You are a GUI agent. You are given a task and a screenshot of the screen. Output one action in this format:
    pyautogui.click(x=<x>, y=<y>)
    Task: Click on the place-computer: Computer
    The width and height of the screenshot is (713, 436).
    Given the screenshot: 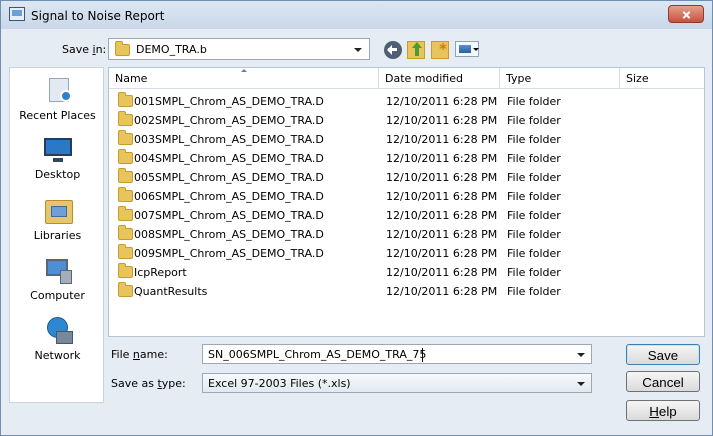 What is the action you would take?
    pyautogui.click(x=57, y=278)
    